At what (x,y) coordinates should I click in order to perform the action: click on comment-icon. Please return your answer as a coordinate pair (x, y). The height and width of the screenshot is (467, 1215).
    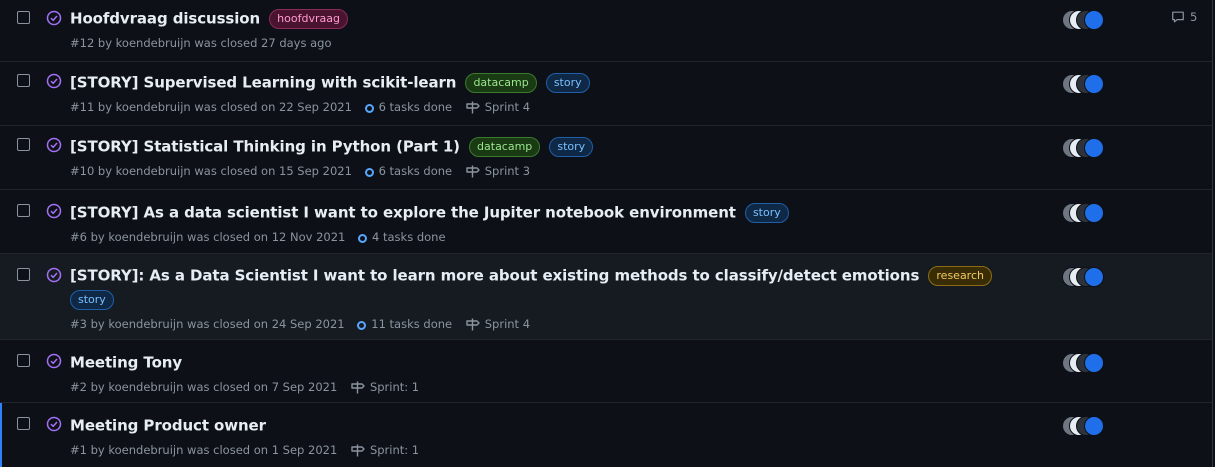
    Looking at the image, I should click on (1178, 17).